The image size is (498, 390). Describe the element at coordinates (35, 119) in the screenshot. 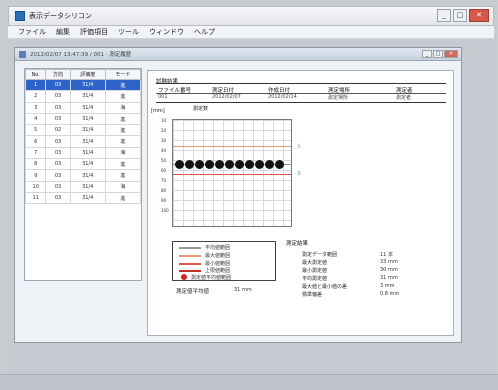

I see `table-cell: 4` at that location.